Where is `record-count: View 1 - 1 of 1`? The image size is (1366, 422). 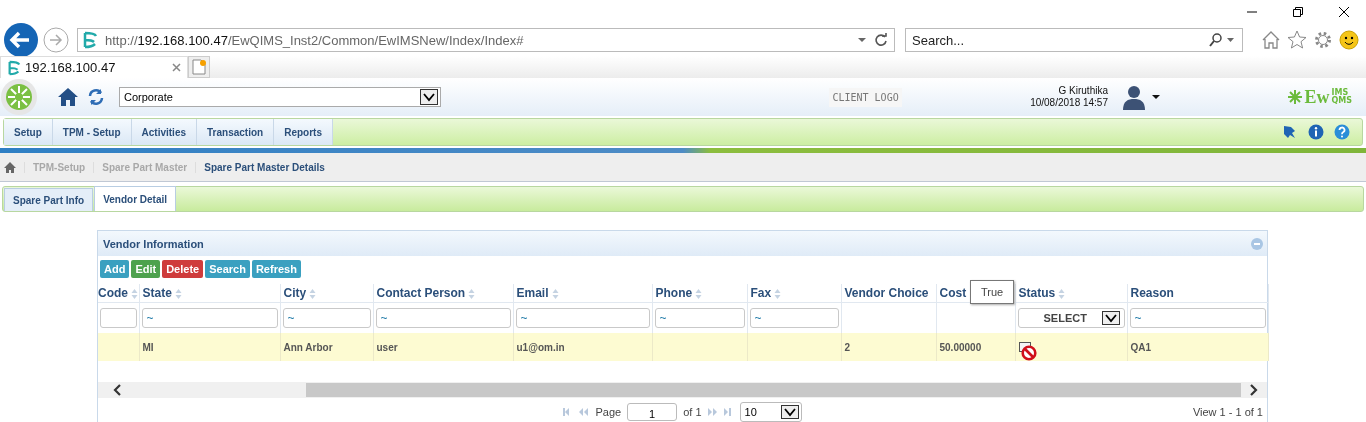
record-count: View 1 - 1 of 1 is located at coordinates (1227, 412).